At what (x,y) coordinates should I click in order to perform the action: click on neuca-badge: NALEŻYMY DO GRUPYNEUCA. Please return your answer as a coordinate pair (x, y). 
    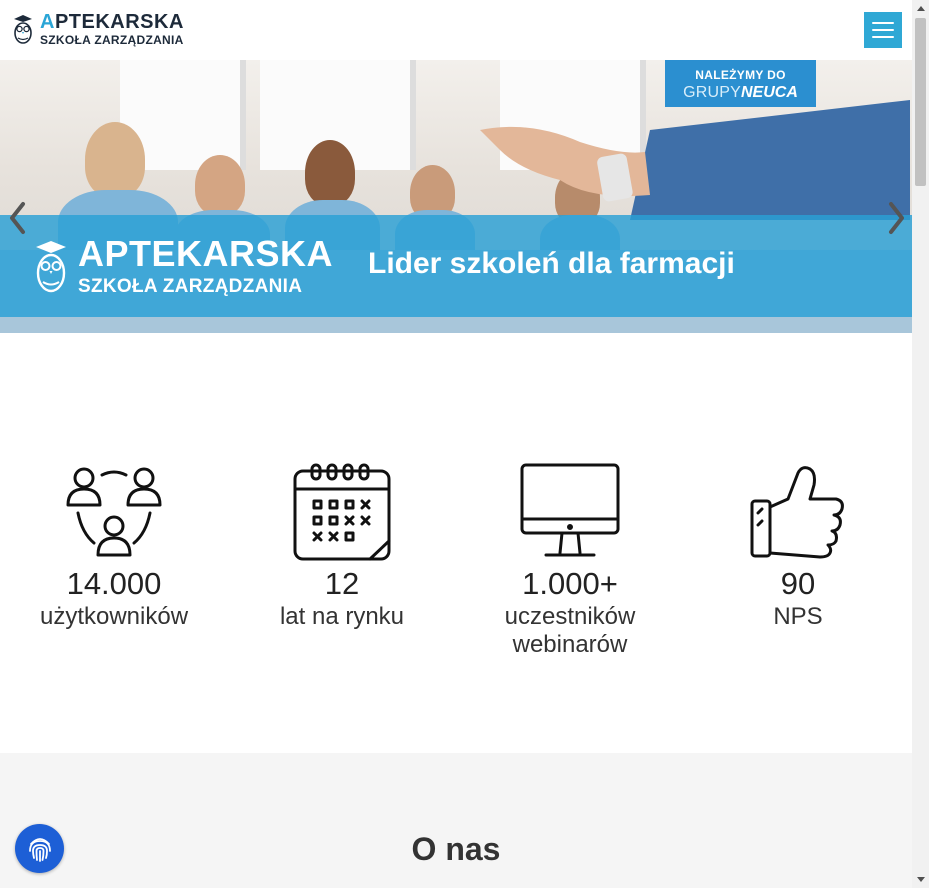
    Looking at the image, I should click on (740, 83).